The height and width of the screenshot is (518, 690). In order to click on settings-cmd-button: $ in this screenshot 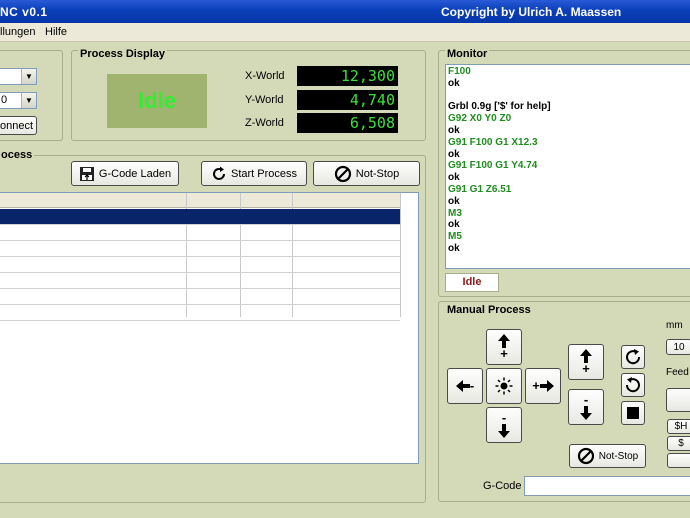, I will do `click(678, 443)`.